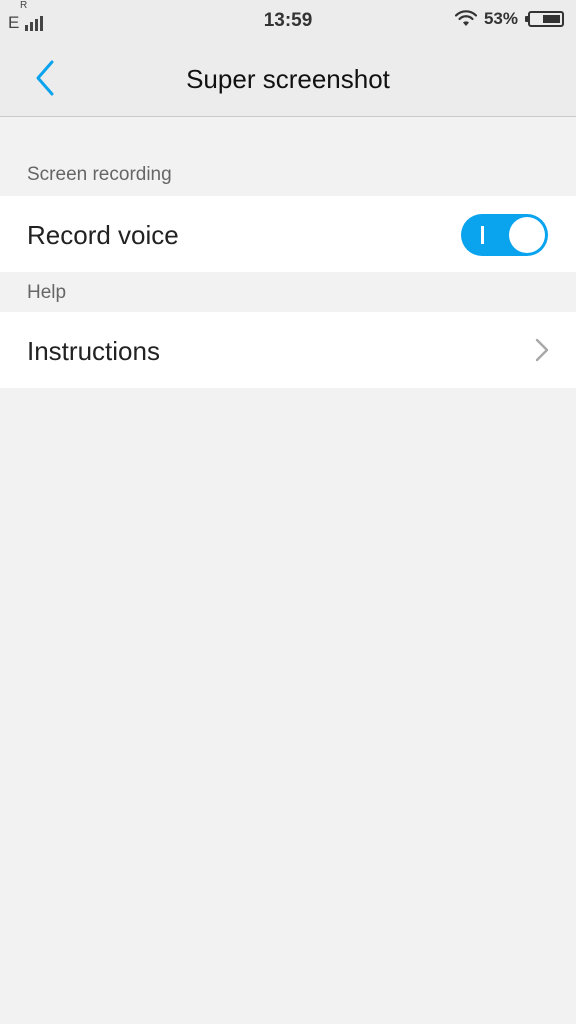 This screenshot has height=1024, width=576. Describe the element at coordinates (99, 174) in the screenshot. I see `section-header-screen-recording: Screen recording` at that location.